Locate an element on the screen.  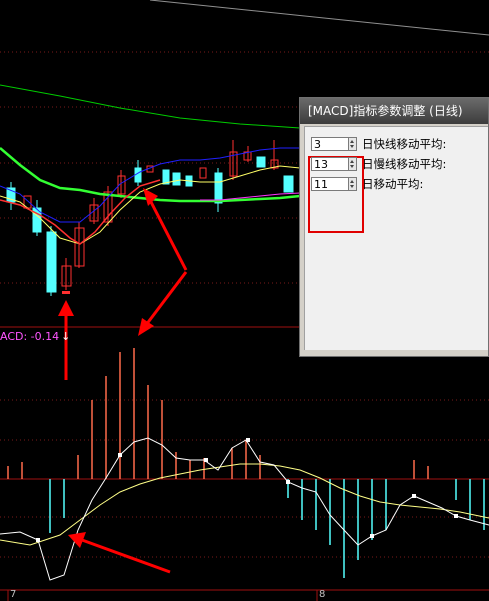
slow-ma-spinner is located at coordinates (353, 164).